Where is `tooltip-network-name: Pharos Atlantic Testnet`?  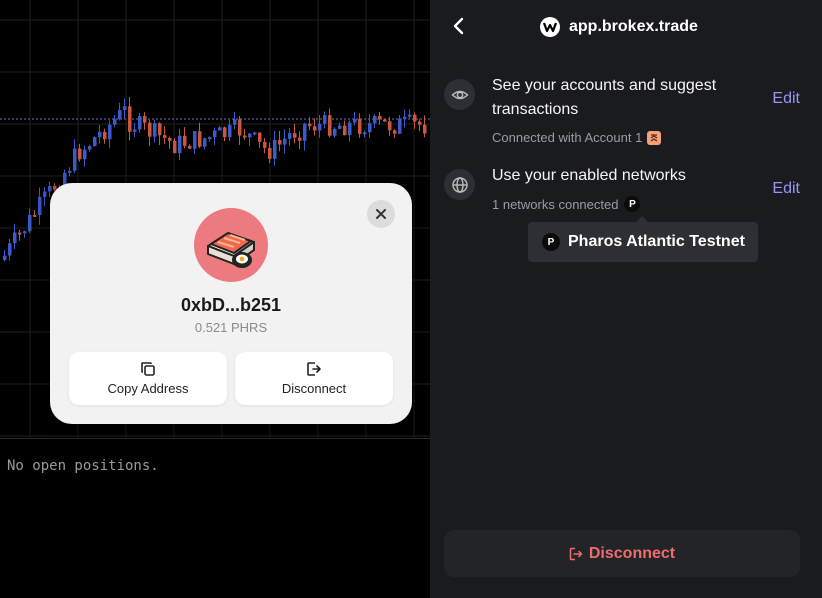
tooltip-network-name: Pharos Atlantic Testnet is located at coordinates (656, 241).